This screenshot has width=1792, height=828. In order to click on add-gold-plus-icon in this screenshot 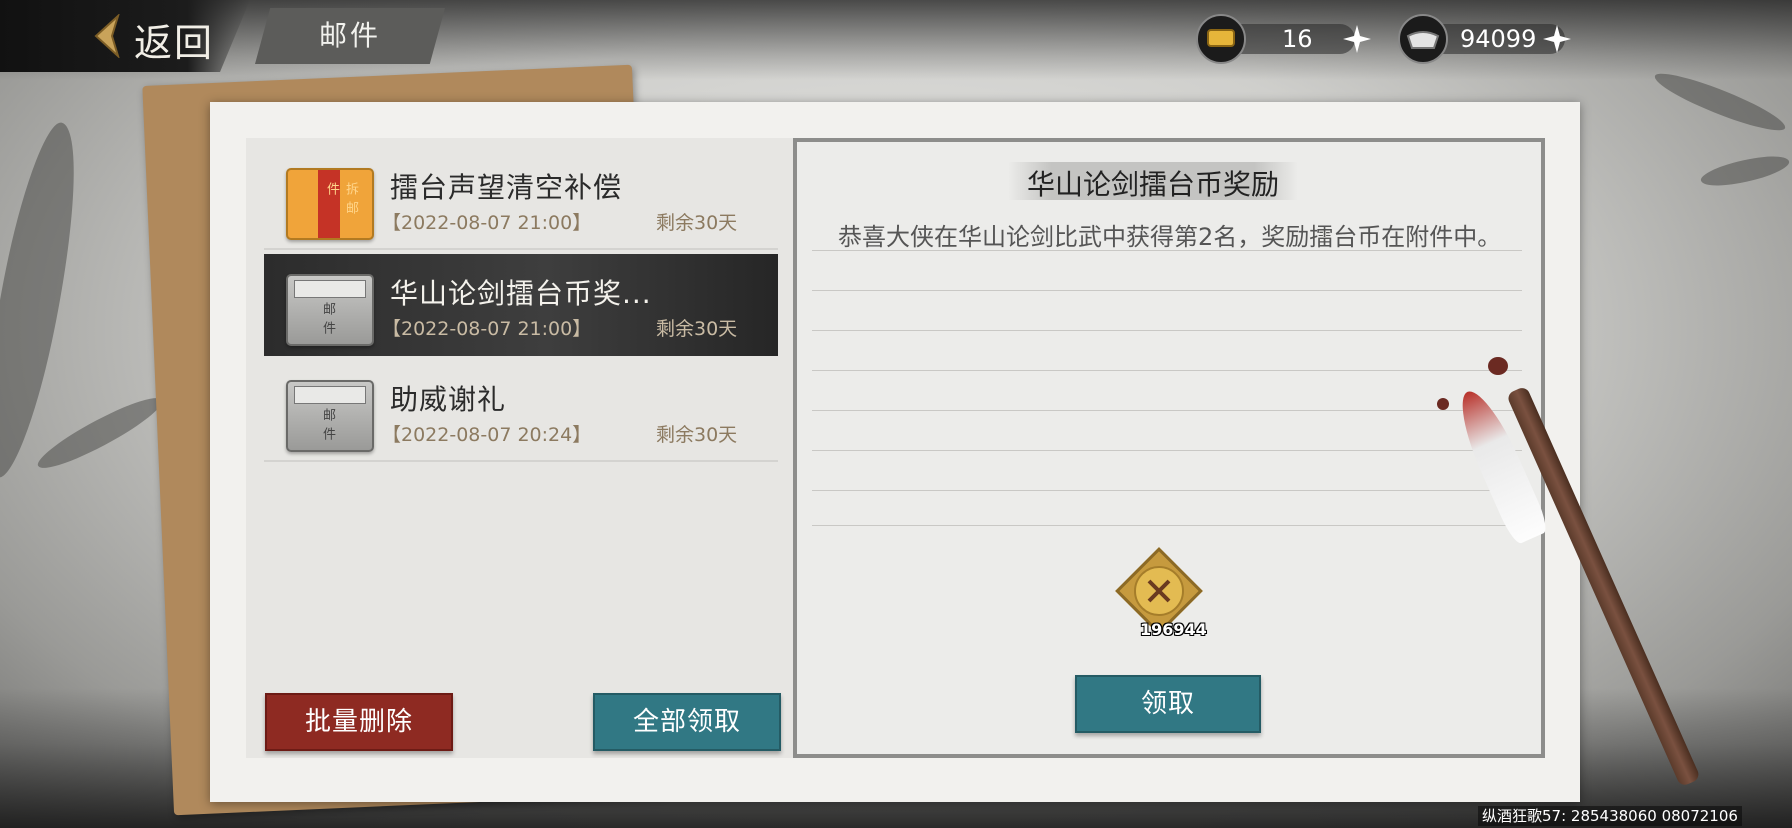, I will do `click(1357, 39)`.